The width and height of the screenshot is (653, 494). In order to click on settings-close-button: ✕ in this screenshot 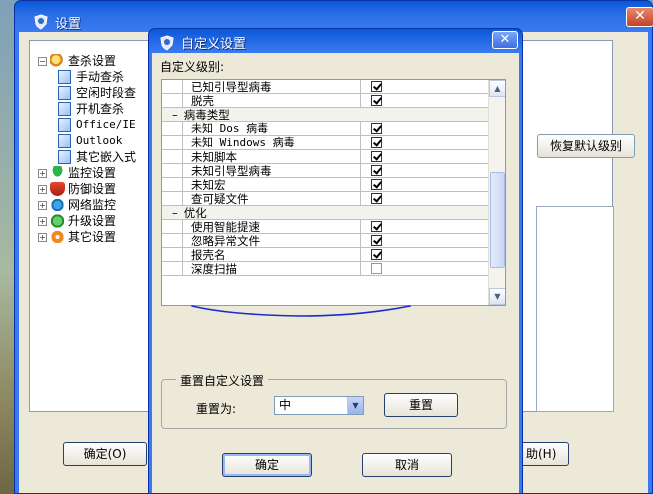, I will do `click(639, 17)`.